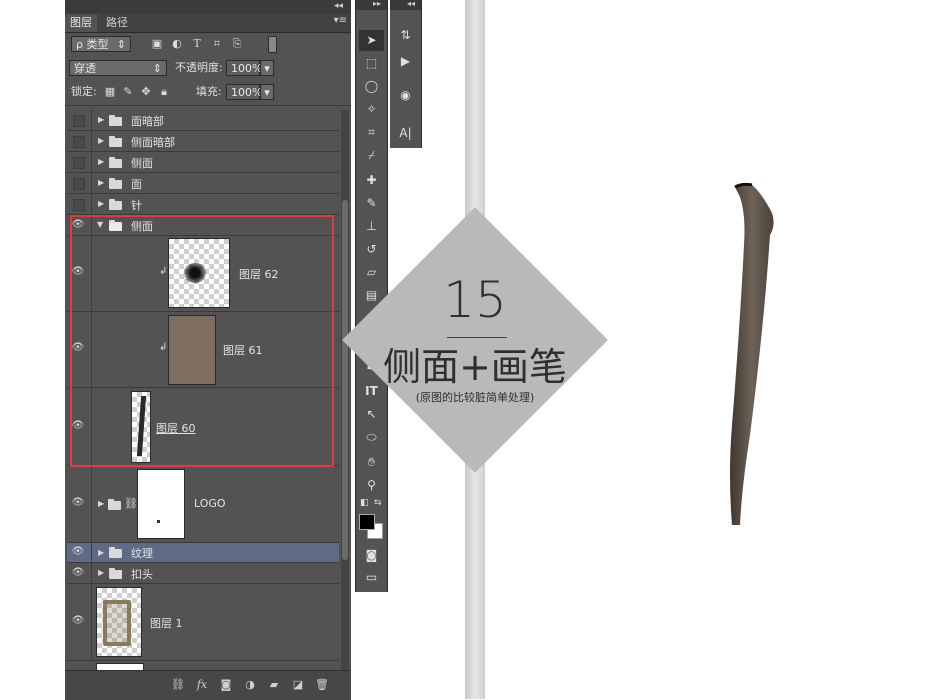 The height and width of the screenshot is (700, 945). Describe the element at coordinates (250, 685) in the screenshot. I see `adjustment-layer-icon: ◑` at that location.